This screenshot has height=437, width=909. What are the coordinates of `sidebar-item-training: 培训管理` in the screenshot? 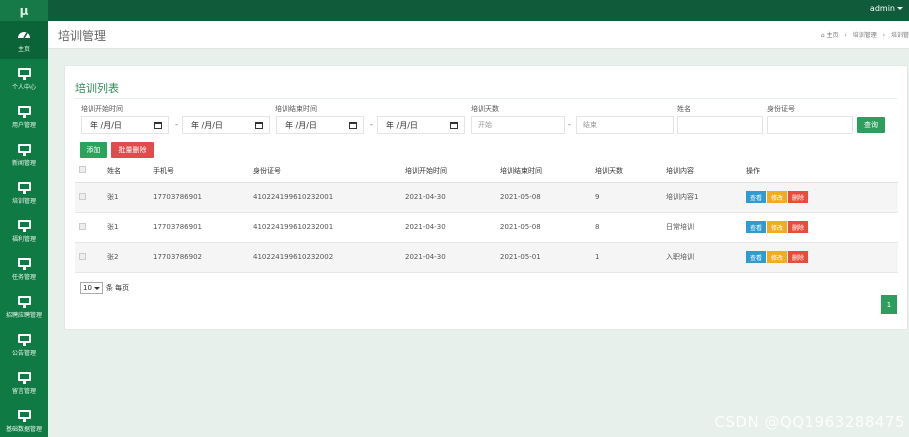 It's located at (24, 192).